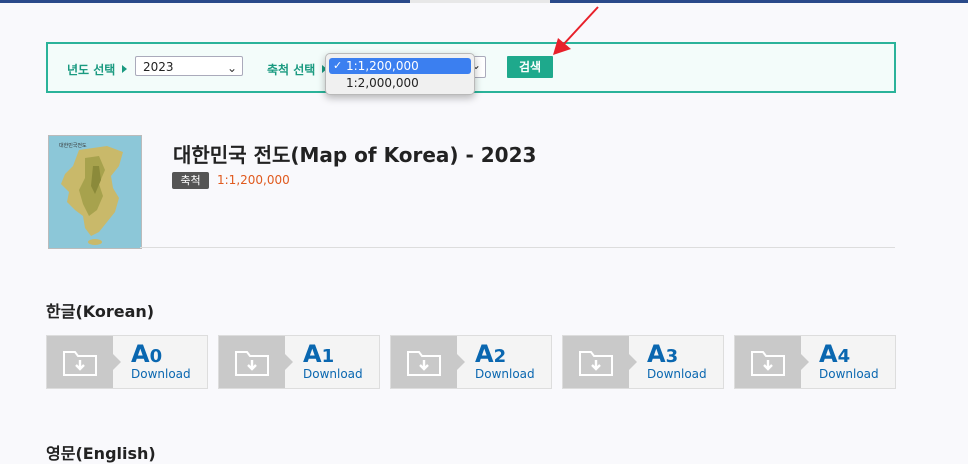  I want to click on download-a1-button: A1 Download, so click(299, 362).